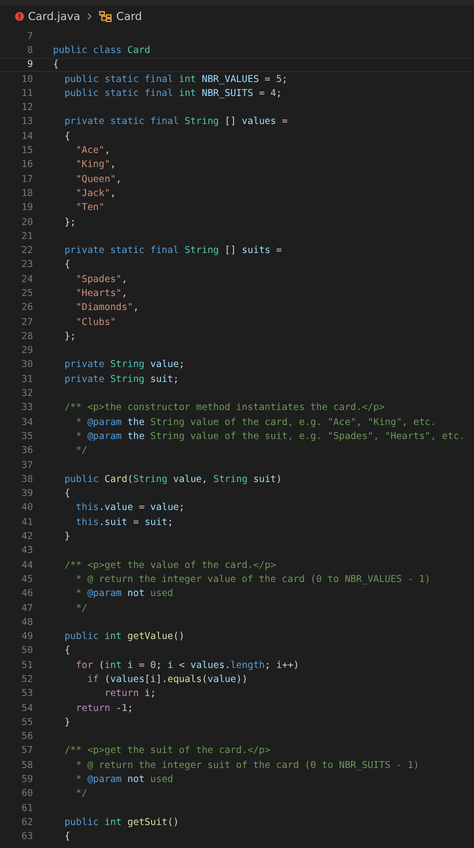  I want to click on line-number: 7, so click(29, 36).